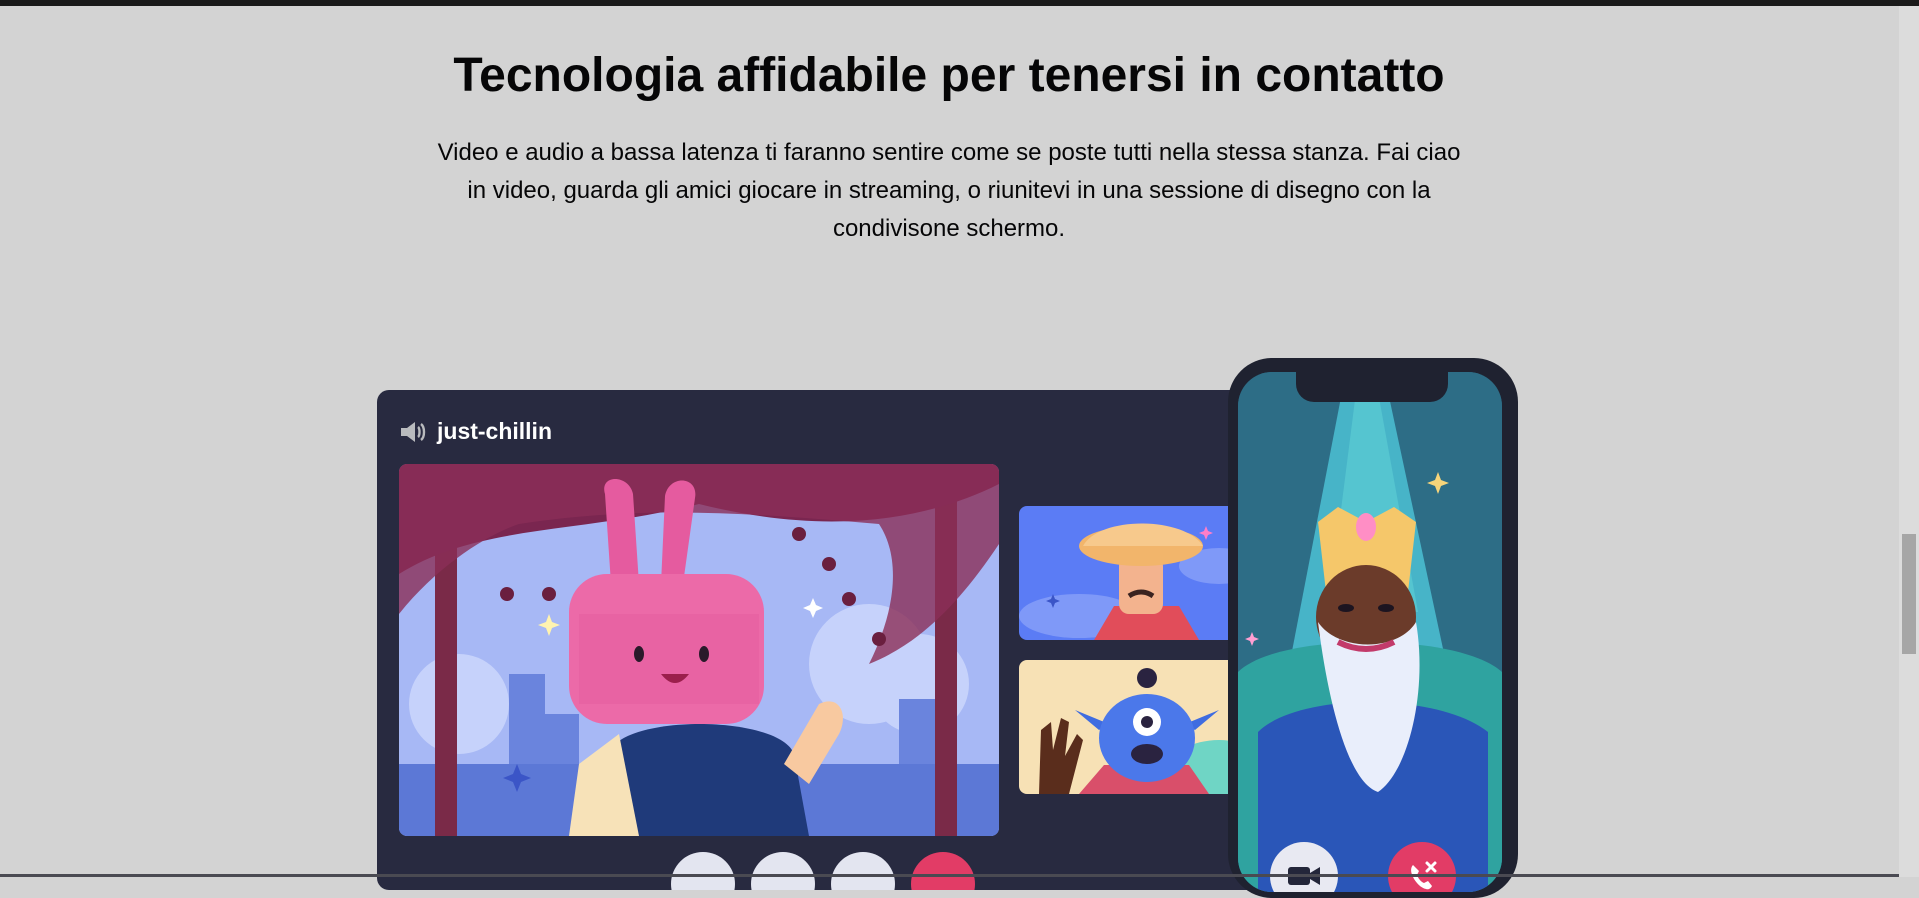 This screenshot has height=898, width=1919. I want to click on microphone-button, so click(863, 871).